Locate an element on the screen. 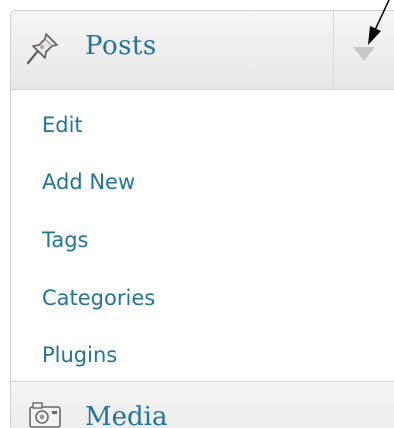 The height and width of the screenshot is (428, 394). submenu-item-edit: Edit is located at coordinates (62, 125).